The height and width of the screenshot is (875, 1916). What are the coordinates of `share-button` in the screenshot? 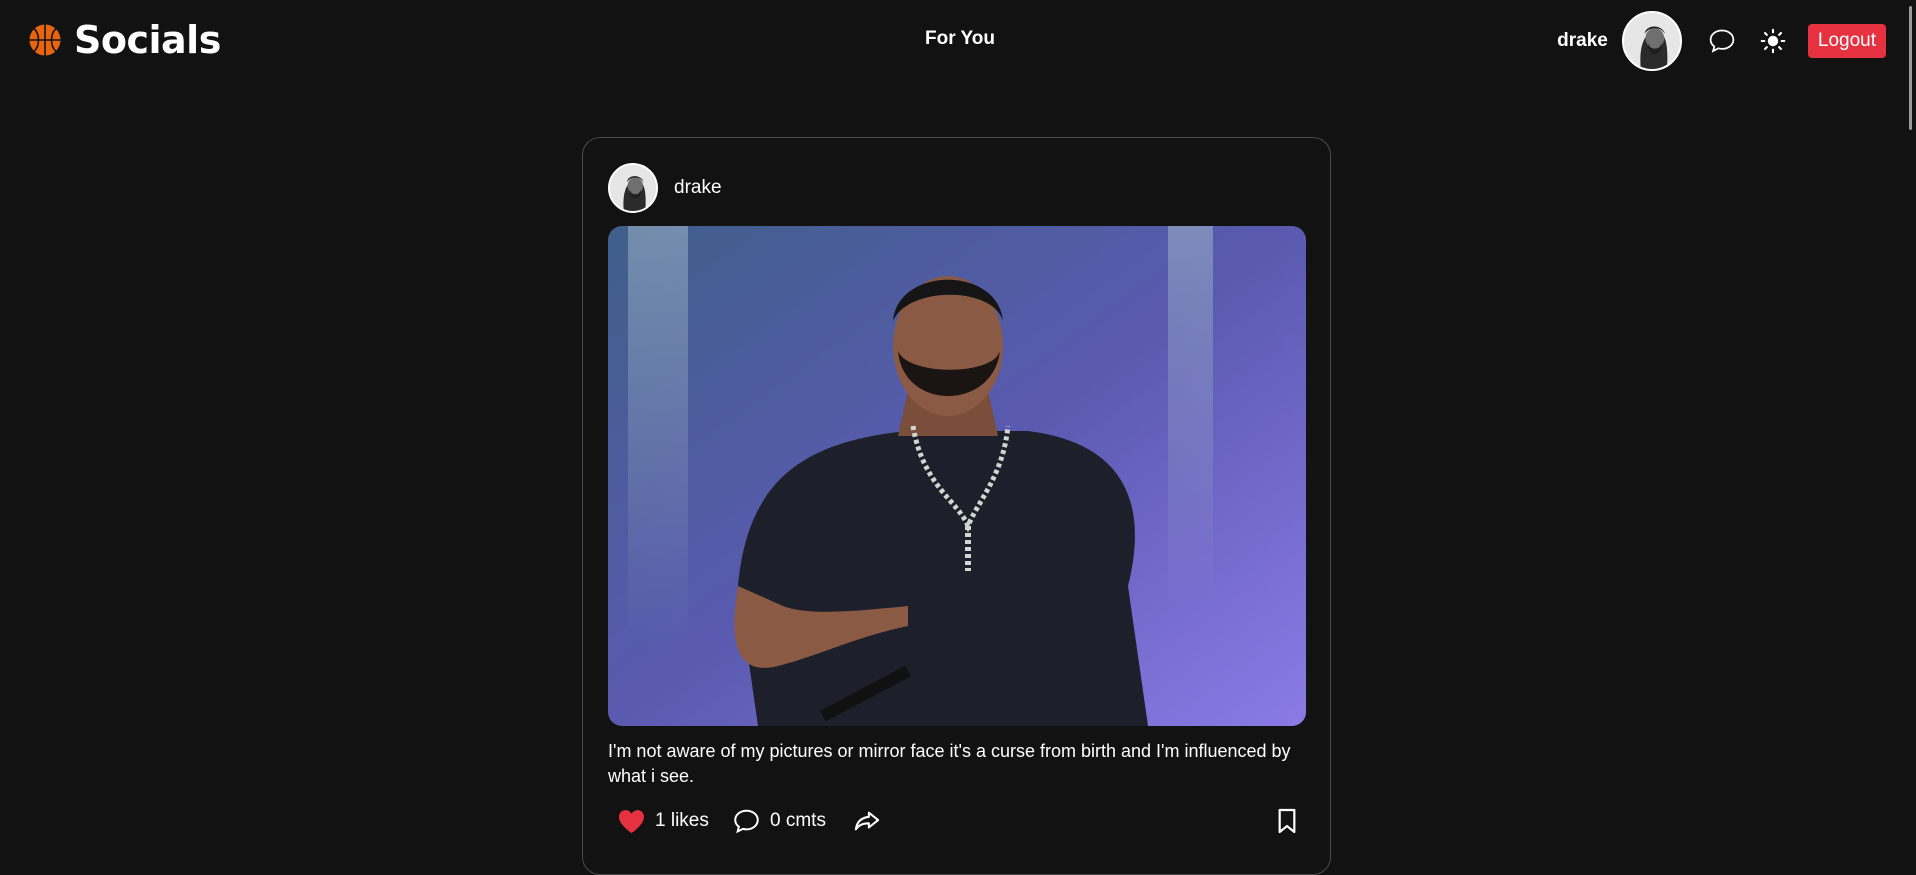 It's located at (867, 821).